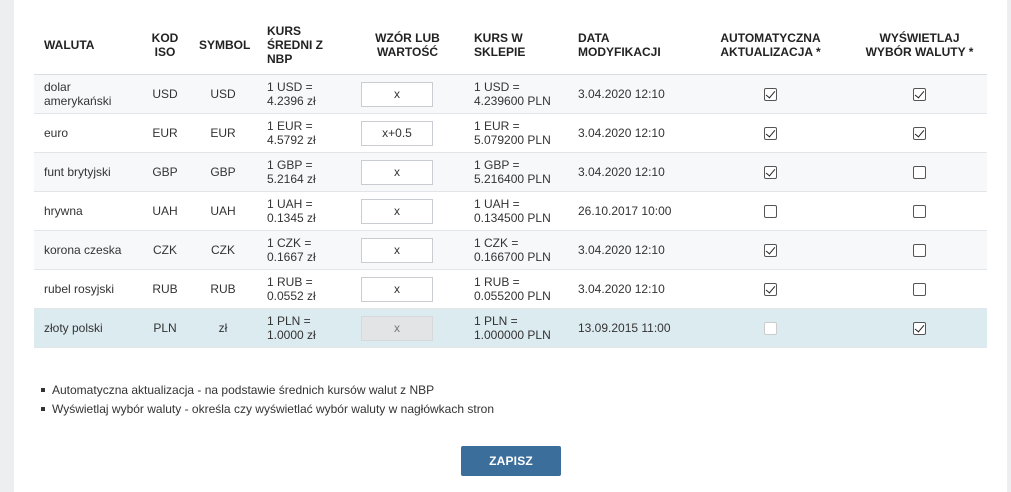  What do you see at coordinates (87, 172) in the screenshot?
I see `cell-currency-name: funt brytyjski` at bounding box center [87, 172].